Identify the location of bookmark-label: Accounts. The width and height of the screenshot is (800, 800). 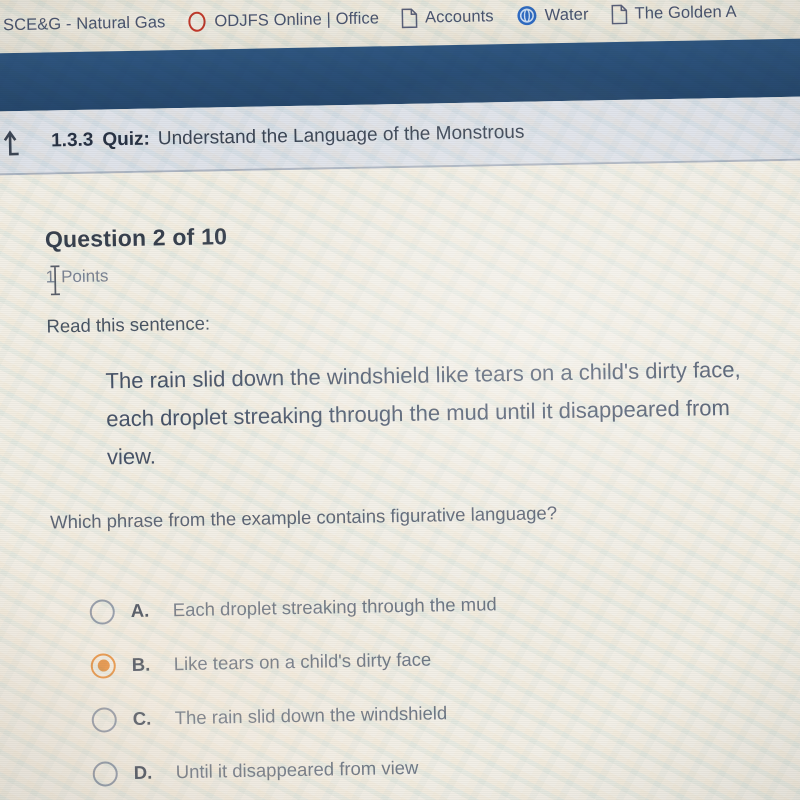
(459, 16).